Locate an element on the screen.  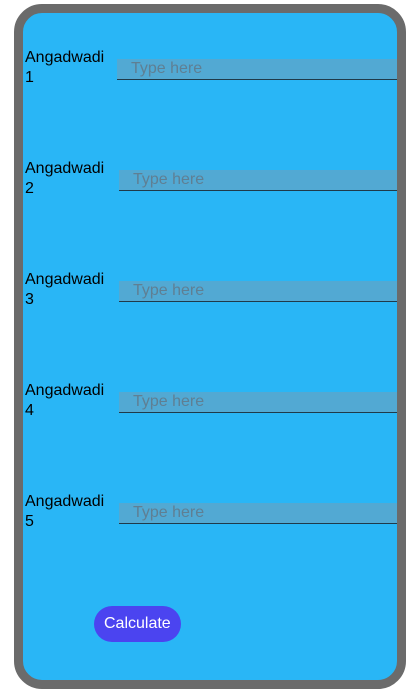
angadwadi-1-field-container is located at coordinates (257, 69).